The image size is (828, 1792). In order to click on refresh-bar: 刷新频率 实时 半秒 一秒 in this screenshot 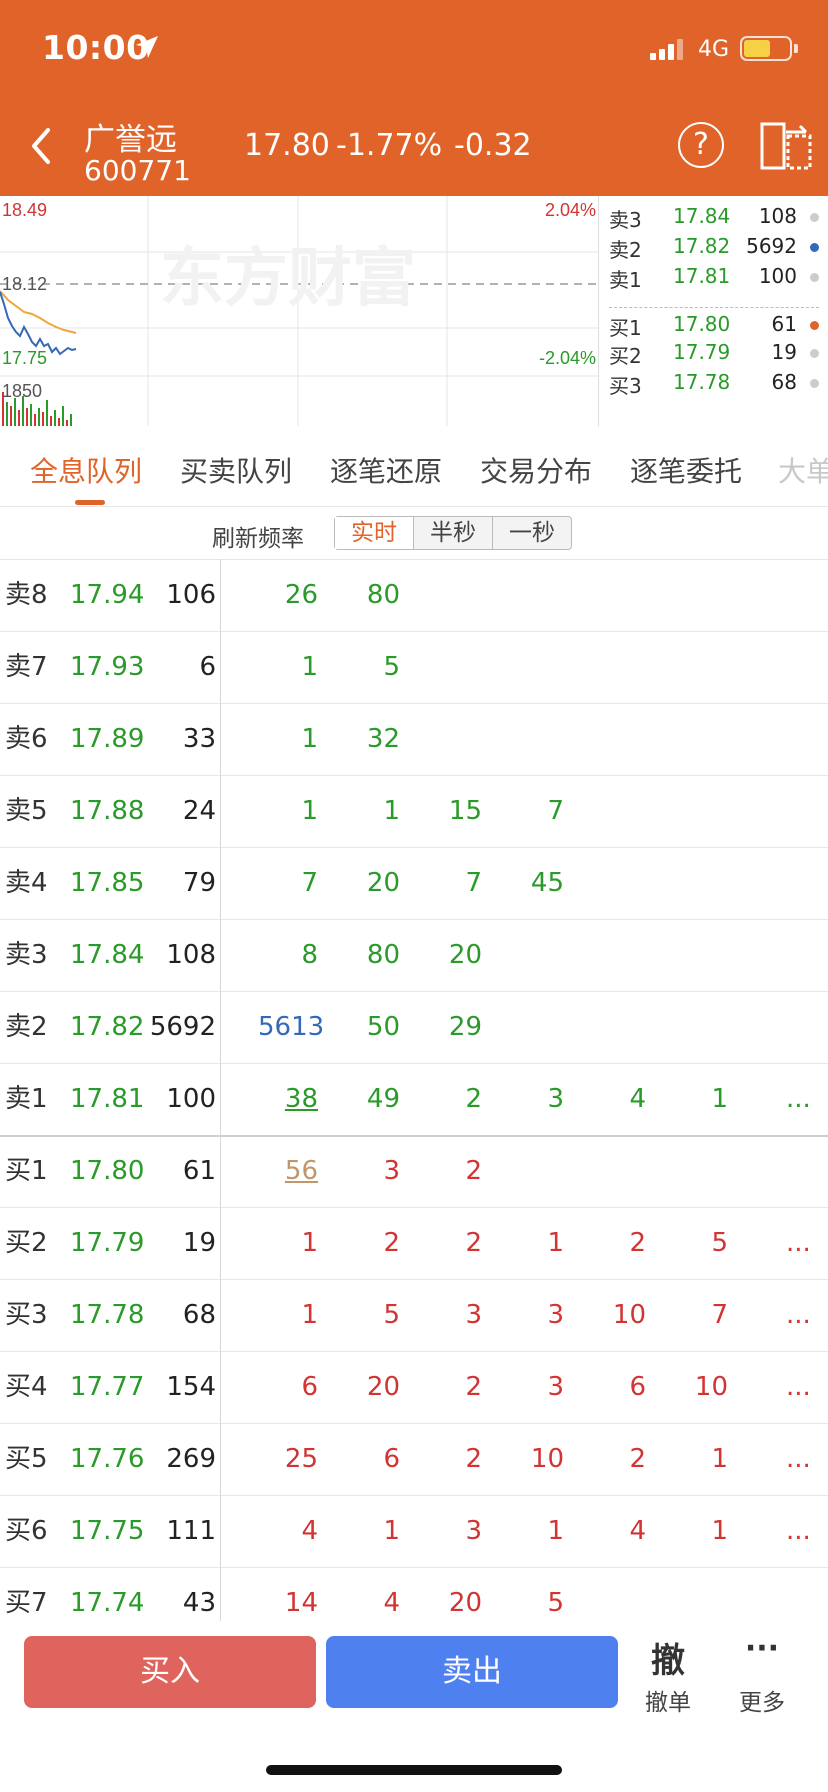, I will do `click(414, 533)`.